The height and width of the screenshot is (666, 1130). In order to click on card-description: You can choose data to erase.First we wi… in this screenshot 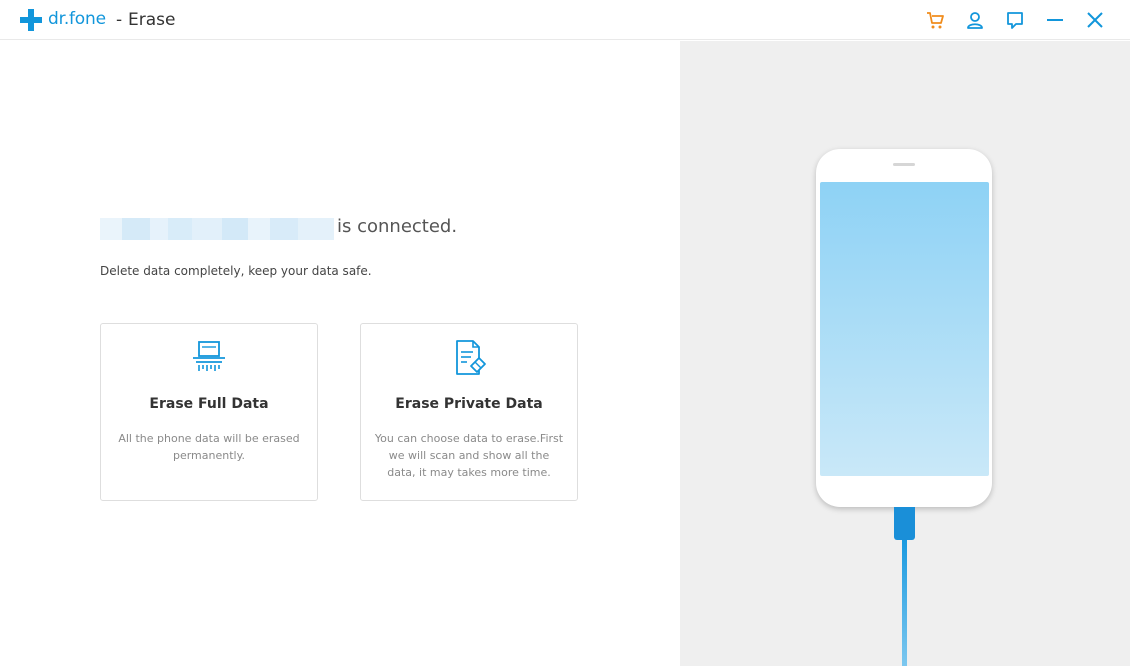, I will do `click(469, 455)`.